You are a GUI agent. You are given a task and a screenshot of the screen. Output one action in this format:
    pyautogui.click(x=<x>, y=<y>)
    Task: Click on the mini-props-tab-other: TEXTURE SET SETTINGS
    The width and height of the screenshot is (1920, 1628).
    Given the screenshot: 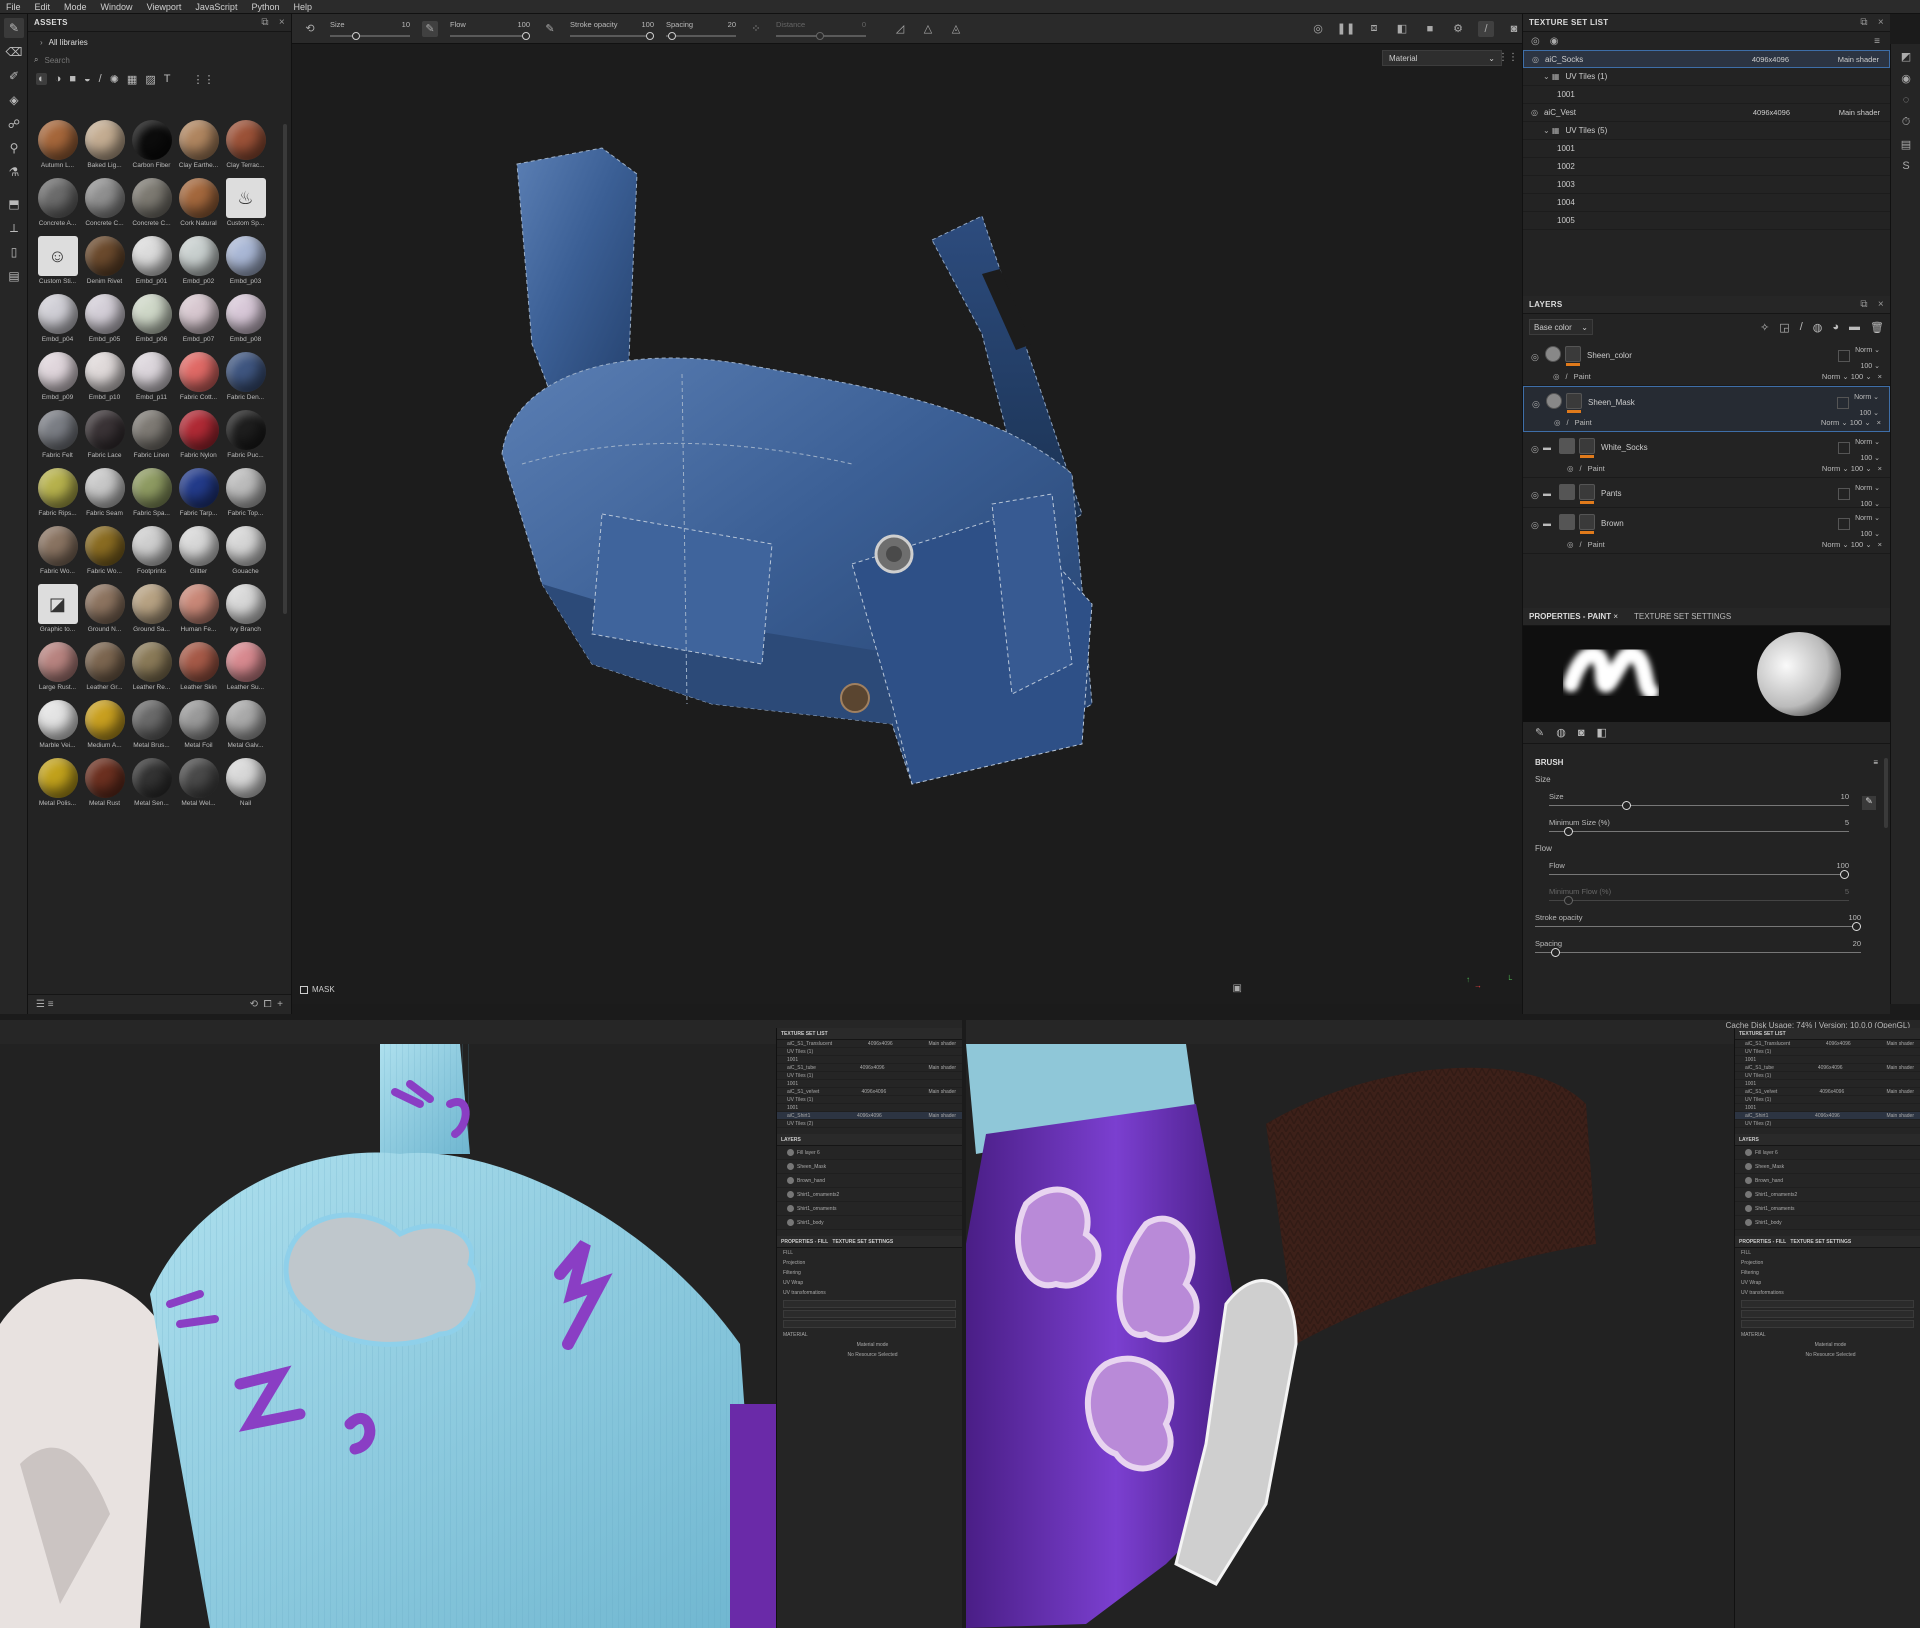 What is the action you would take?
    pyautogui.click(x=1820, y=1242)
    